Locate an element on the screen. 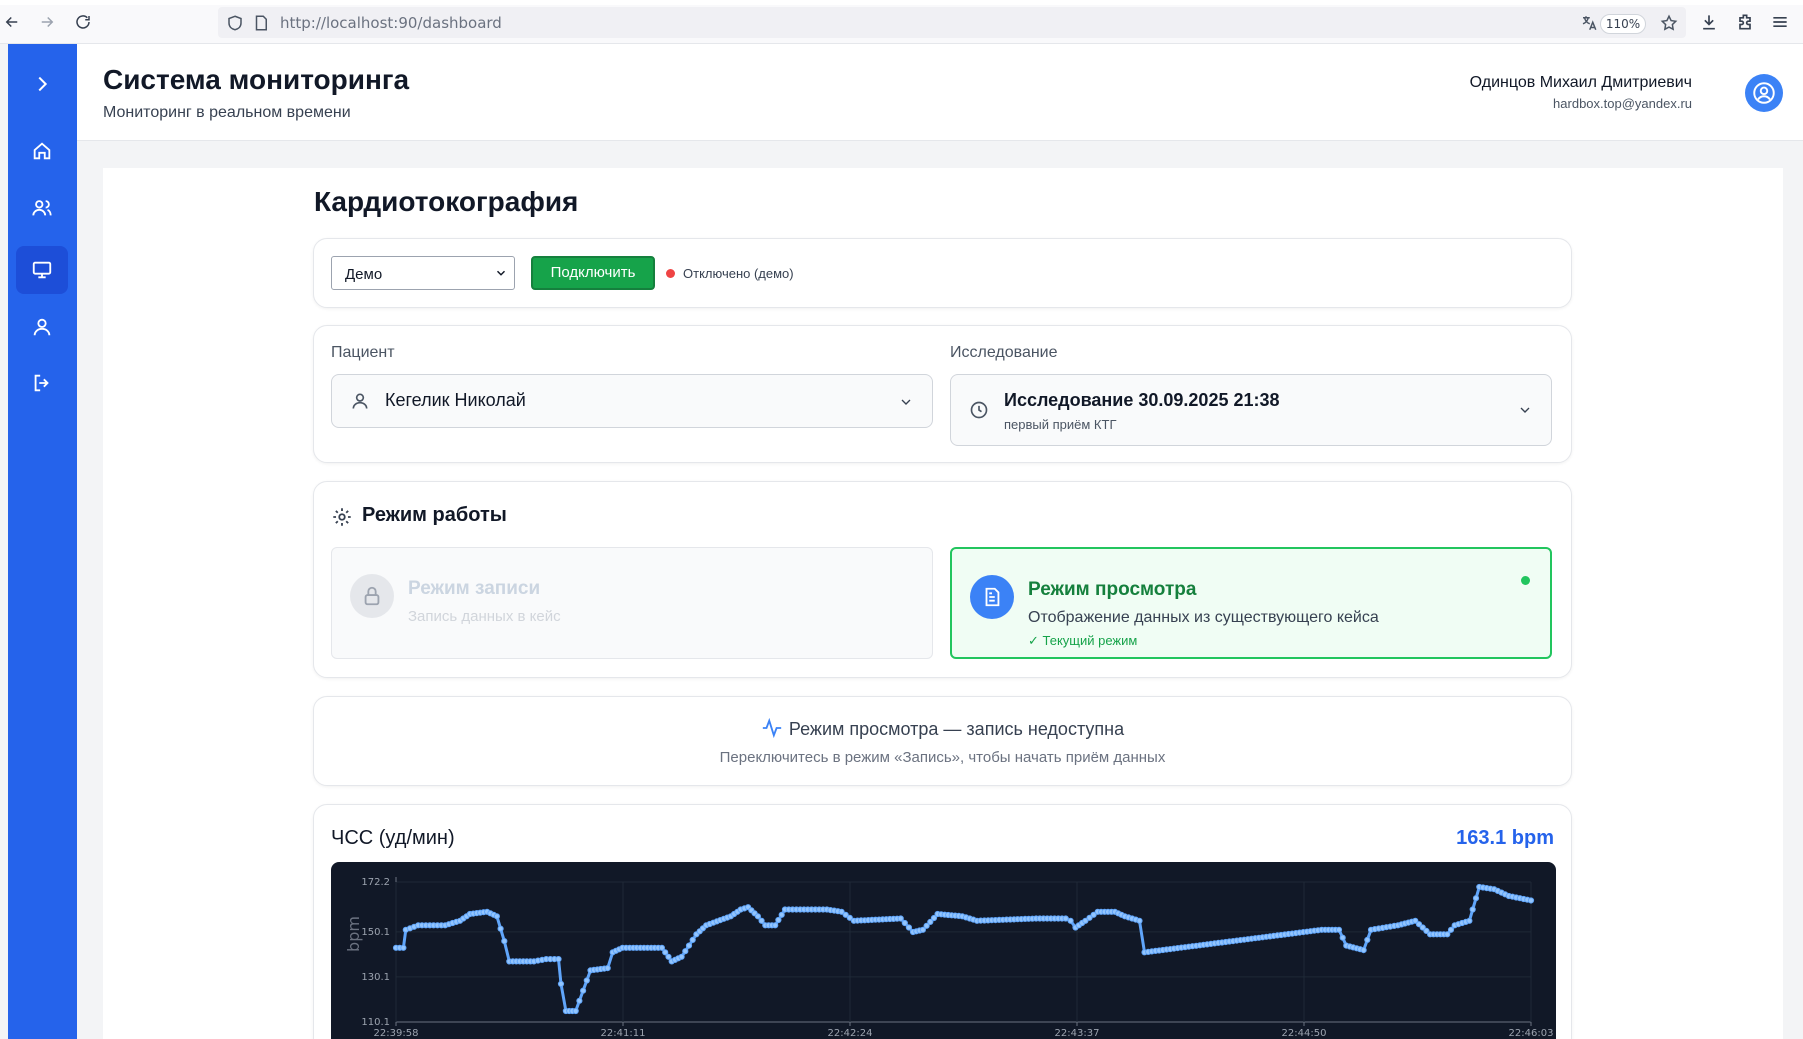 This screenshot has height=1039, width=1803. monitor-icon is located at coordinates (42, 270).